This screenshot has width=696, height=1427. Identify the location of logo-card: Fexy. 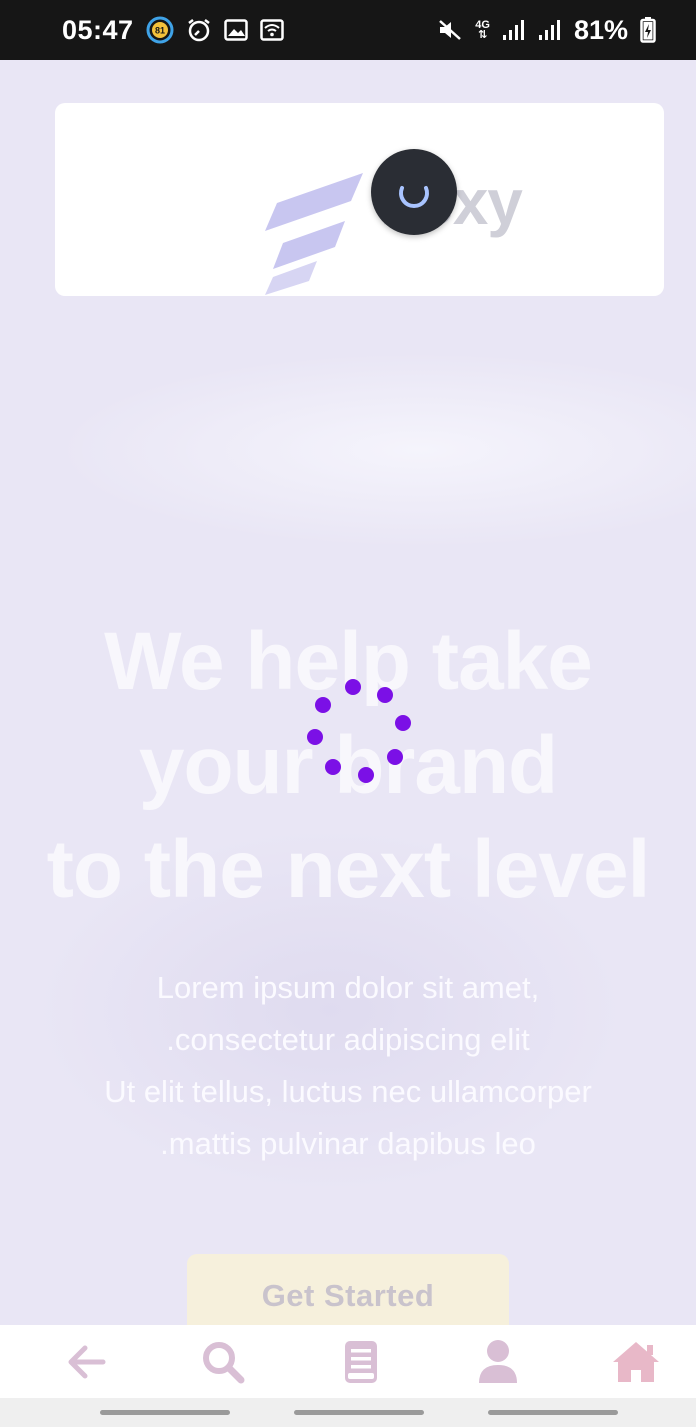
(359, 199).